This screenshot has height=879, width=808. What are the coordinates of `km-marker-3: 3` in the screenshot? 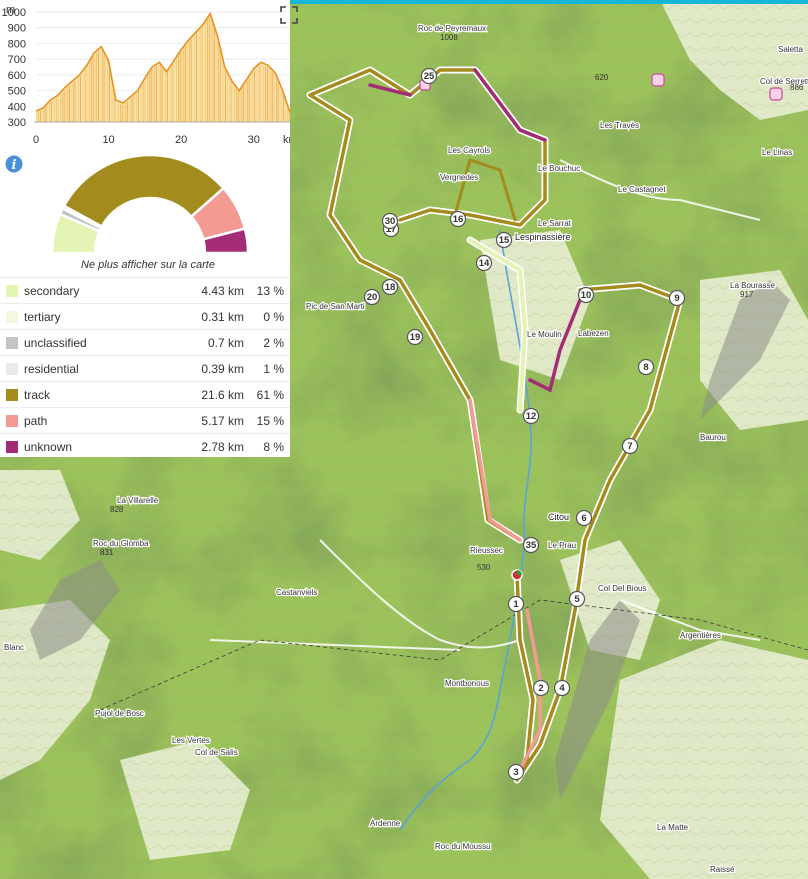 It's located at (516, 772).